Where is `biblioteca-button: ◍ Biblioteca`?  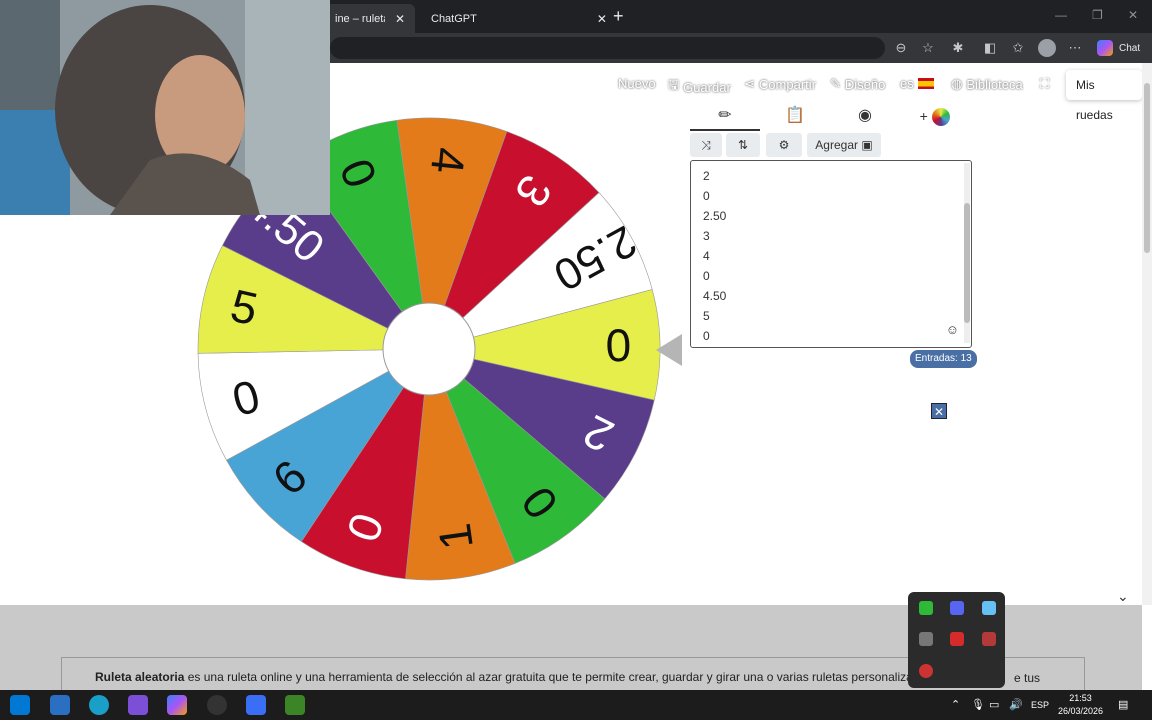 biblioteca-button: ◍ Biblioteca is located at coordinates (987, 84).